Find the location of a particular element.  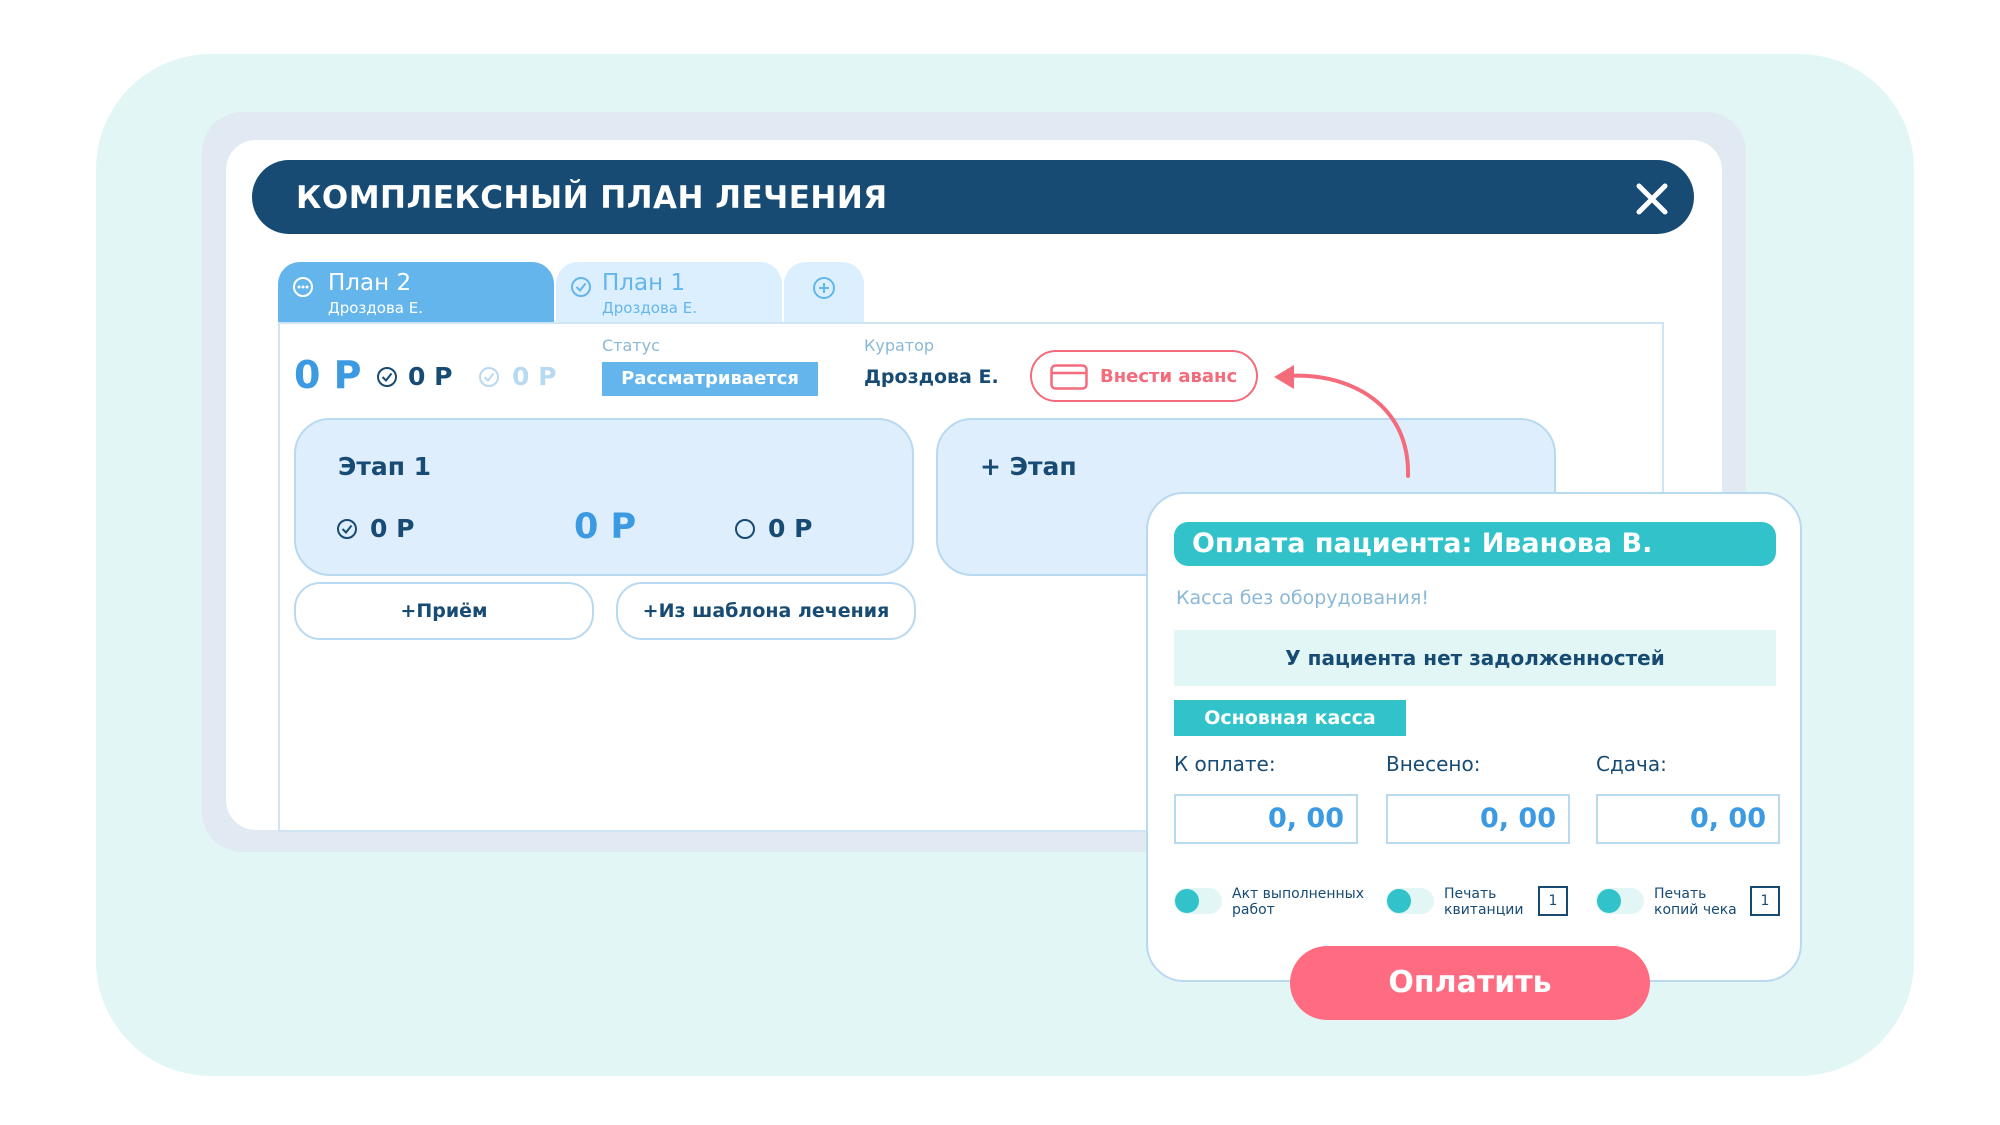

window-title: КОМПЛЕКСНЫЙ ПЛАН ЛЕЧЕНИЯ is located at coordinates (592, 198).